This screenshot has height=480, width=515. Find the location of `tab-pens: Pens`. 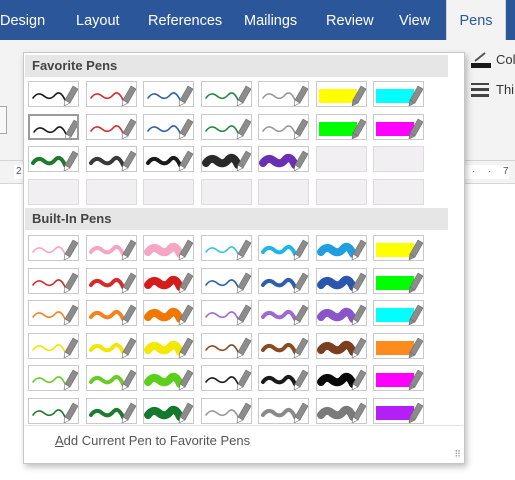

tab-pens: Pens is located at coordinates (476, 20).